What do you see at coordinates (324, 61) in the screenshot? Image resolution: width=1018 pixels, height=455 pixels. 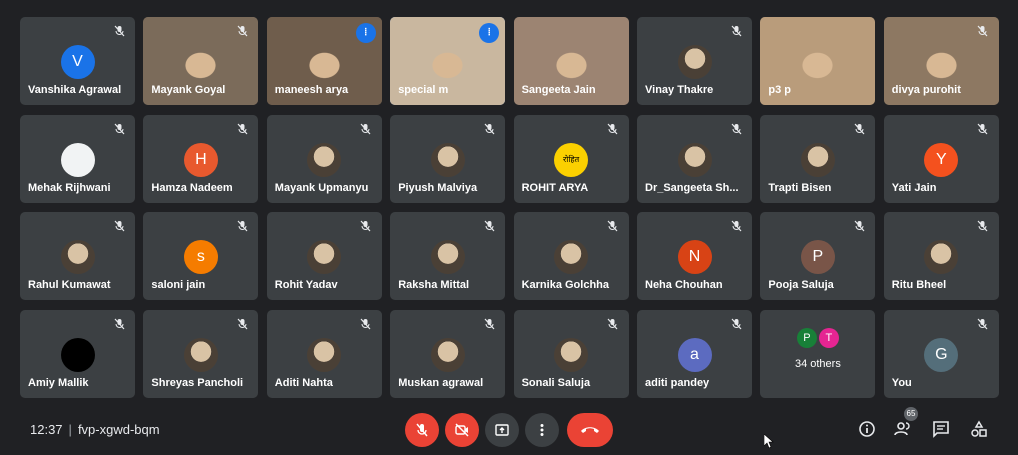 I see `participant-tile: maneesh arya ⦙` at bounding box center [324, 61].